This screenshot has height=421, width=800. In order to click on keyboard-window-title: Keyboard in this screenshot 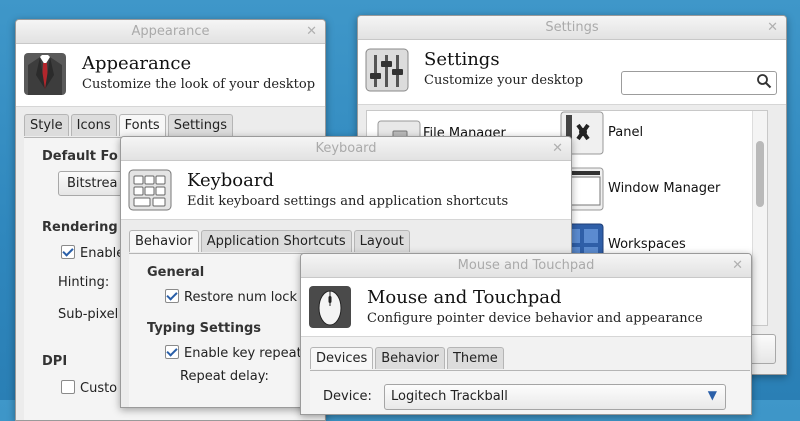, I will do `click(346, 148)`.